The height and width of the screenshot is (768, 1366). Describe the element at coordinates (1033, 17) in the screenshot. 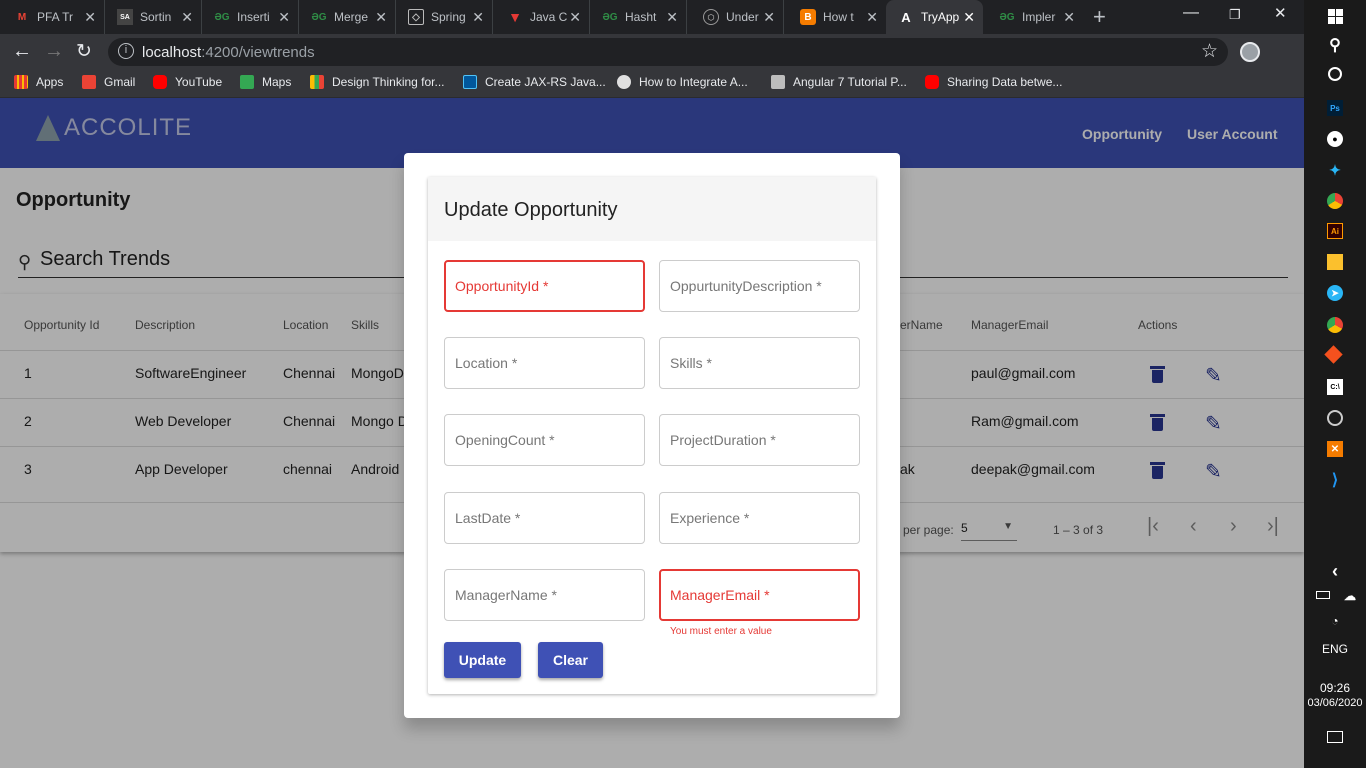

I see `tab-10: ƏG Impler ✕` at that location.